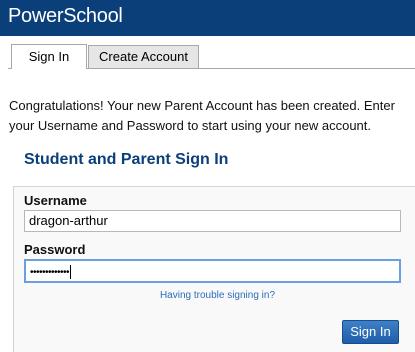  I want to click on powerschool-logo: PowerSchool, so click(65, 16).